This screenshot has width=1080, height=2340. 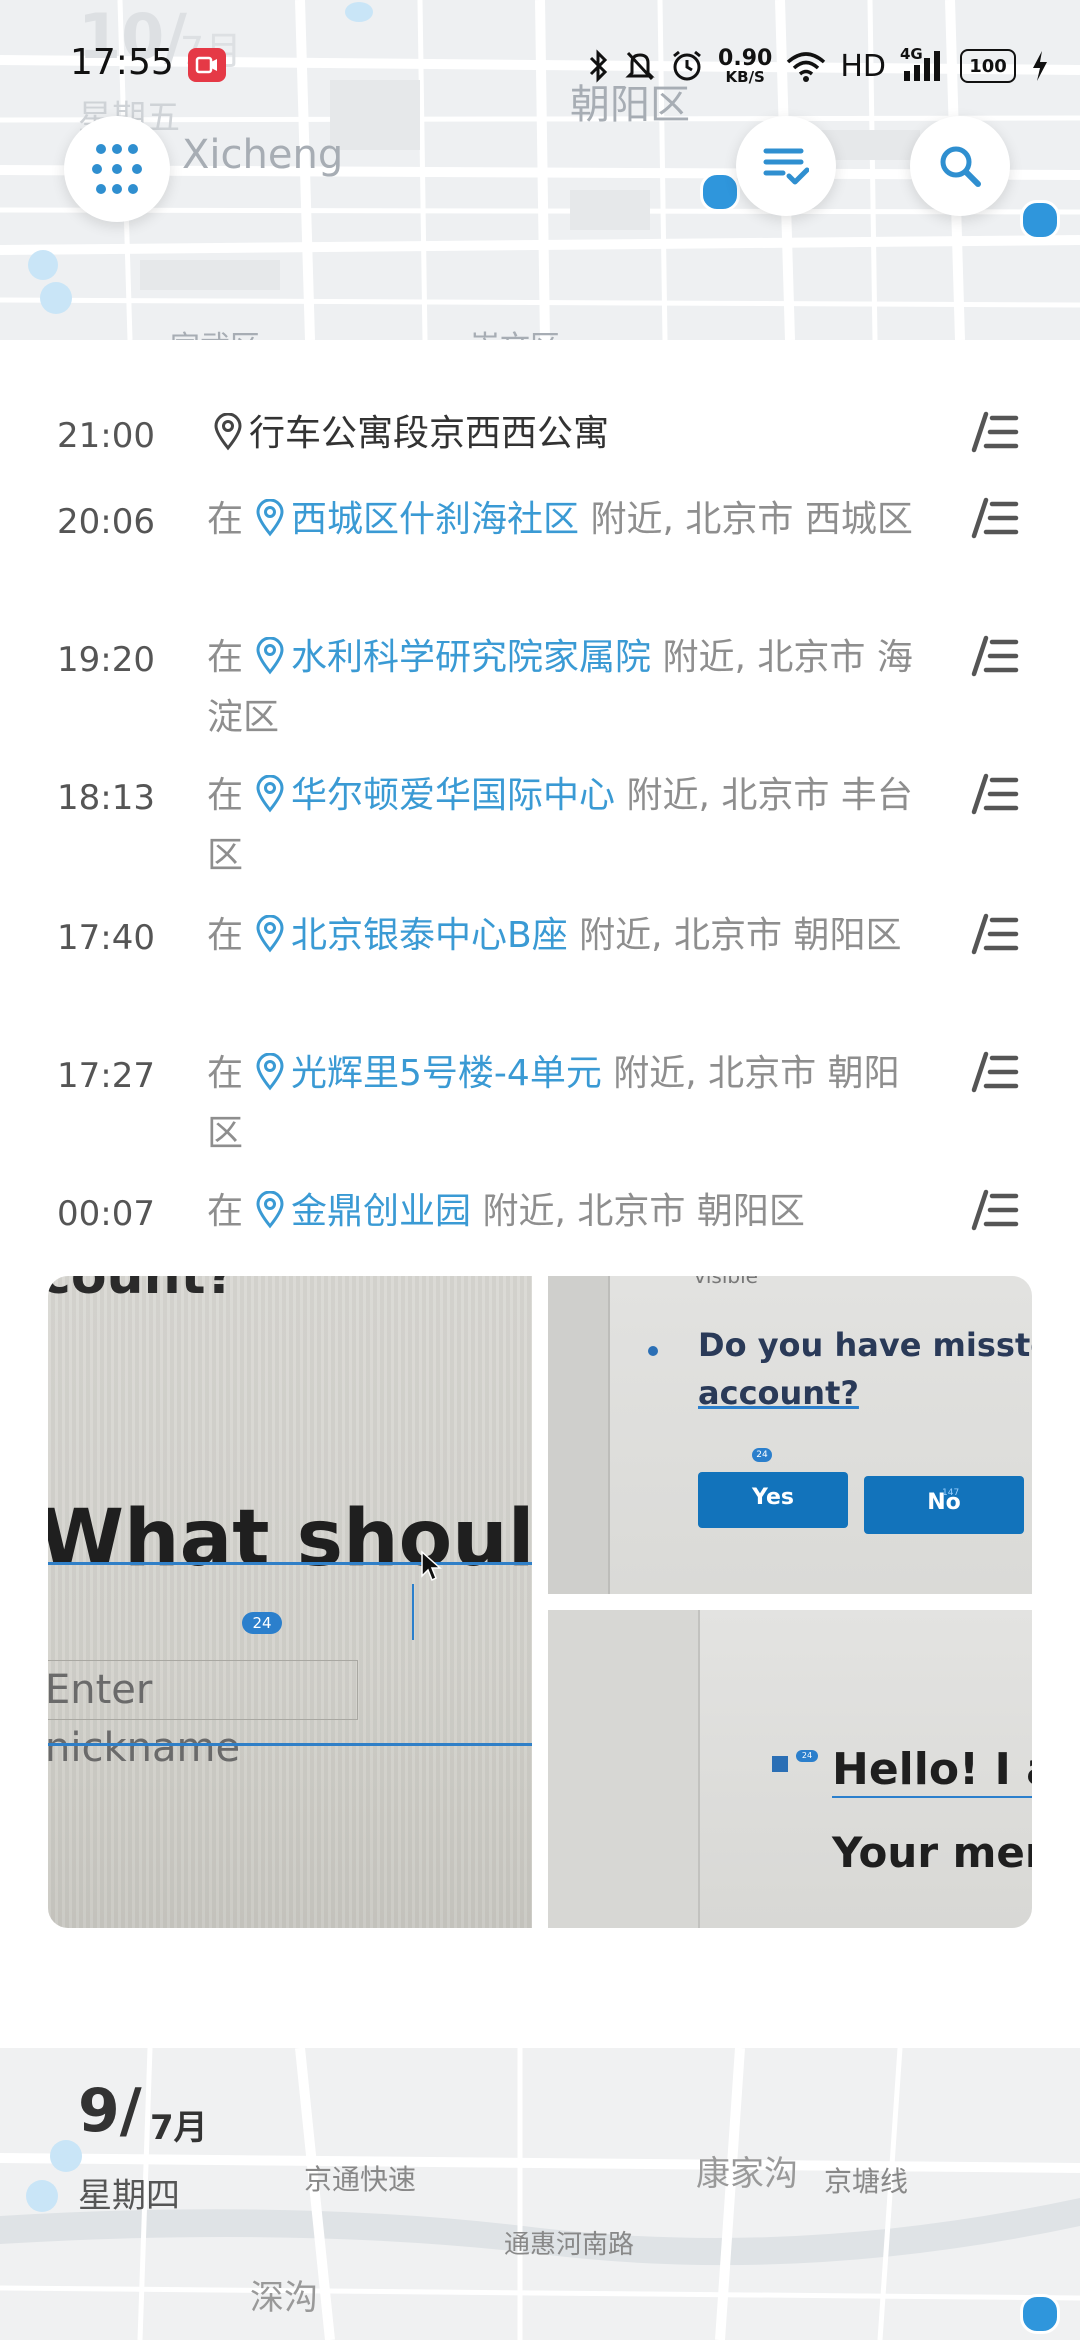 What do you see at coordinates (207, 65) in the screenshot?
I see `screen-record-icon` at bounding box center [207, 65].